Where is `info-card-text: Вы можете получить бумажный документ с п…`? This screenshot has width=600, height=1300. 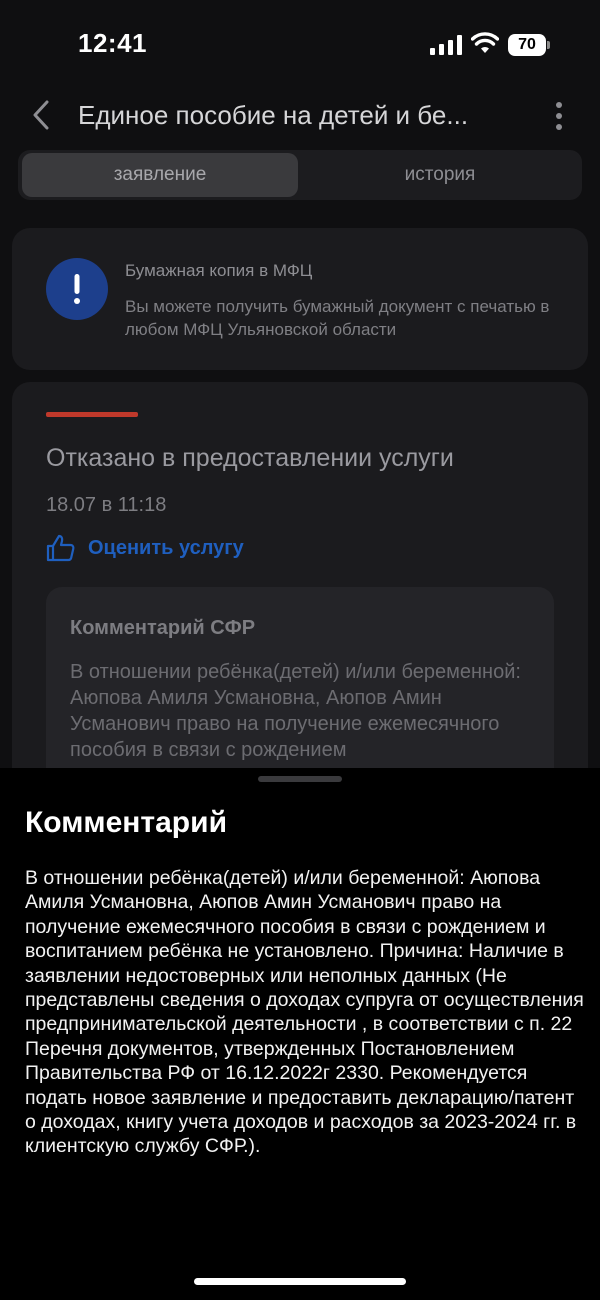 info-card-text: Вы можете получить бумажный документ с п… is located at coordinates (337, 318).